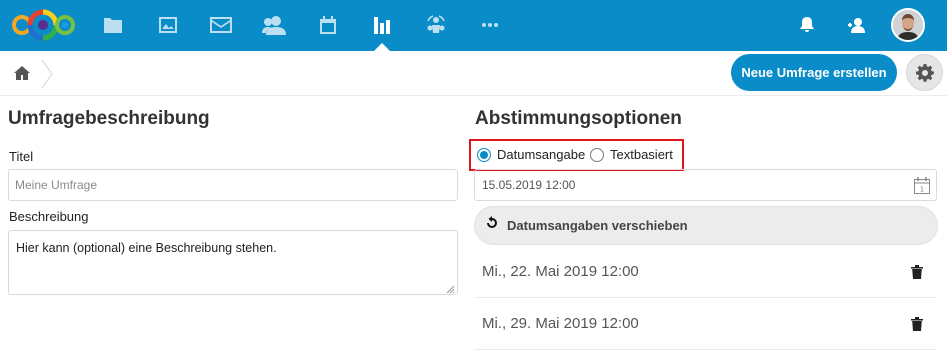 The image size is (947, 358). What do you see at coordinates (541, 154) in the screenshot?
I see `radio-date-based-label: Datumsangabe` at bounding box center [541, 154].